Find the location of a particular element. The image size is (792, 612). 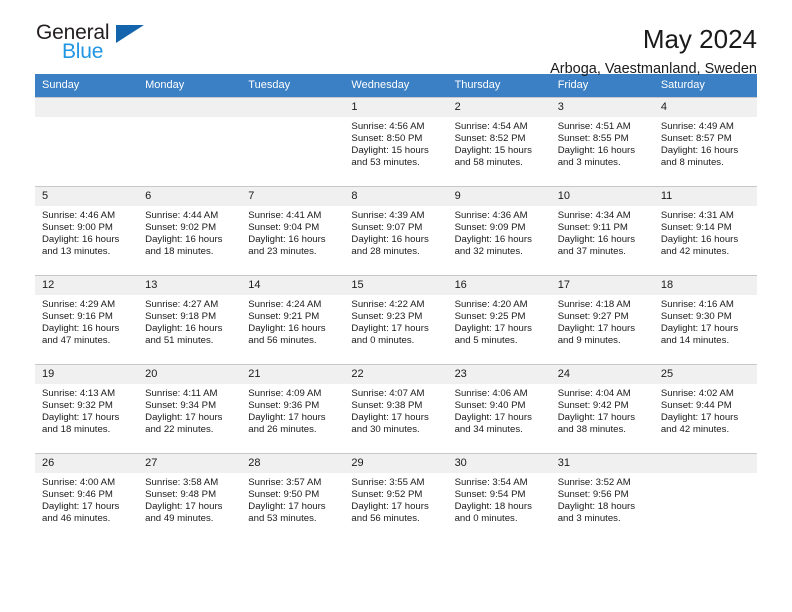

day-number: 16 is located at coordinates (499, 285).